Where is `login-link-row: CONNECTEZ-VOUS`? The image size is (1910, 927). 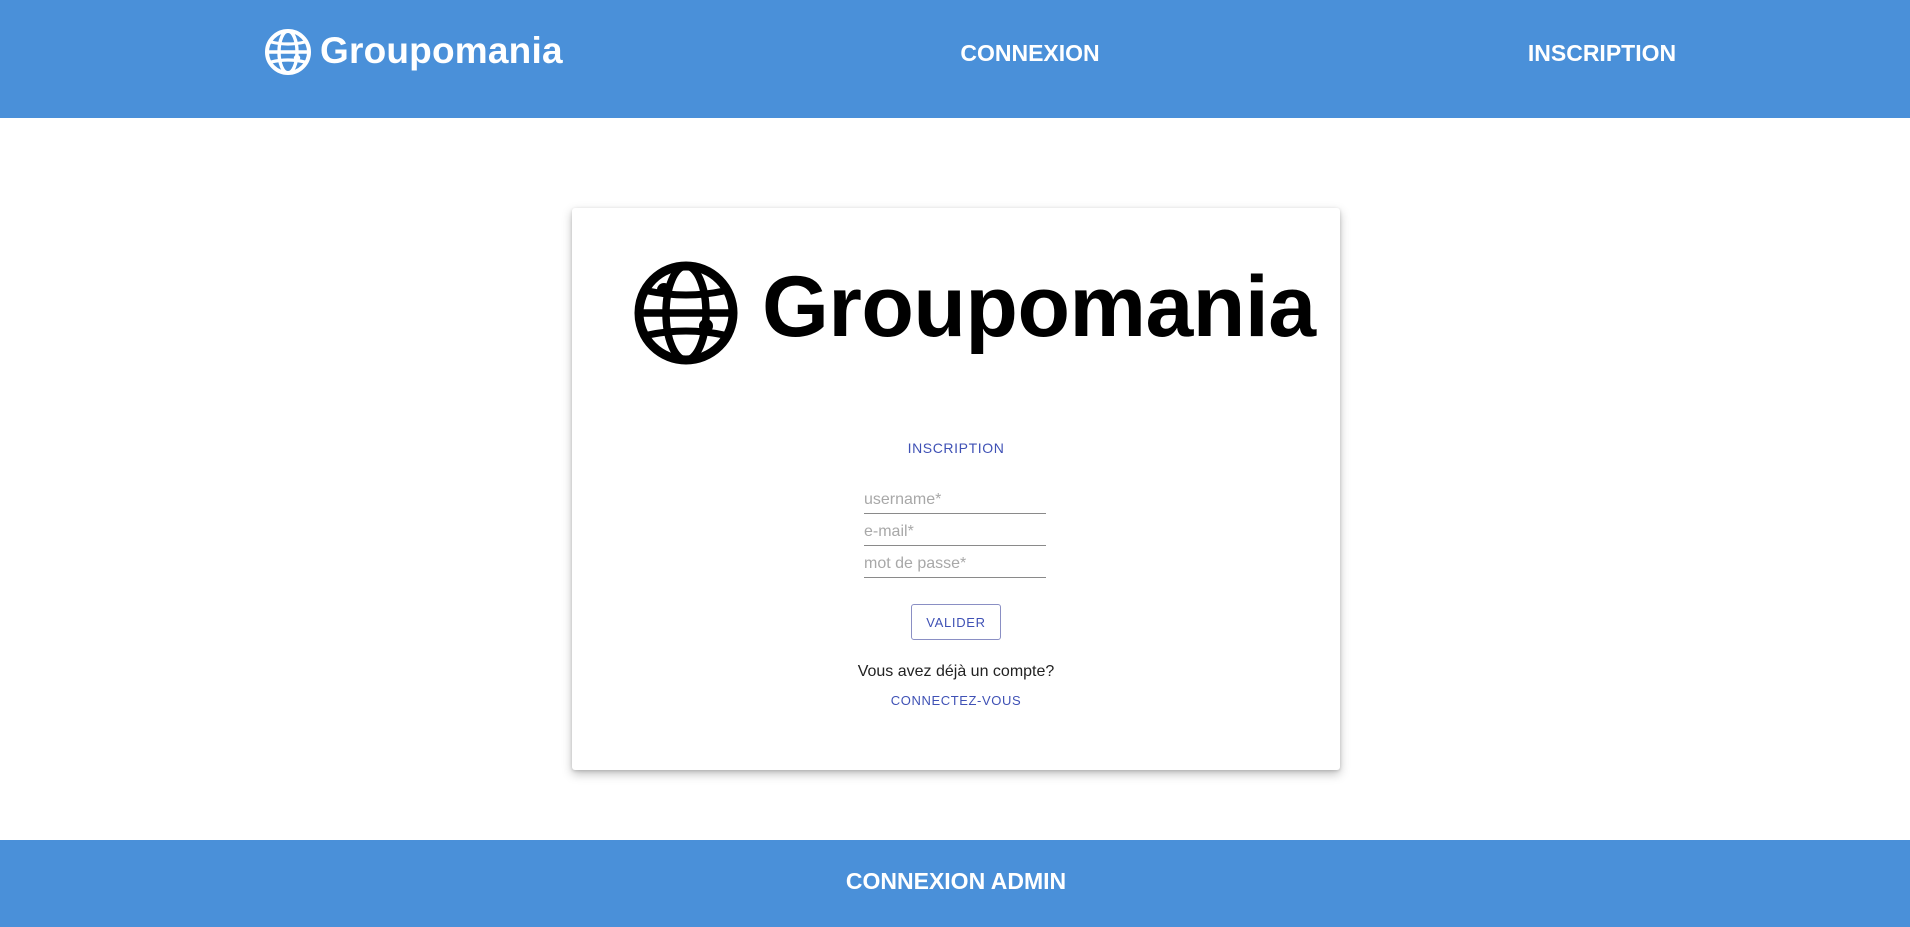
login-link-row: CONNECTEZ-VOUS is located at coordinates (956, 700).